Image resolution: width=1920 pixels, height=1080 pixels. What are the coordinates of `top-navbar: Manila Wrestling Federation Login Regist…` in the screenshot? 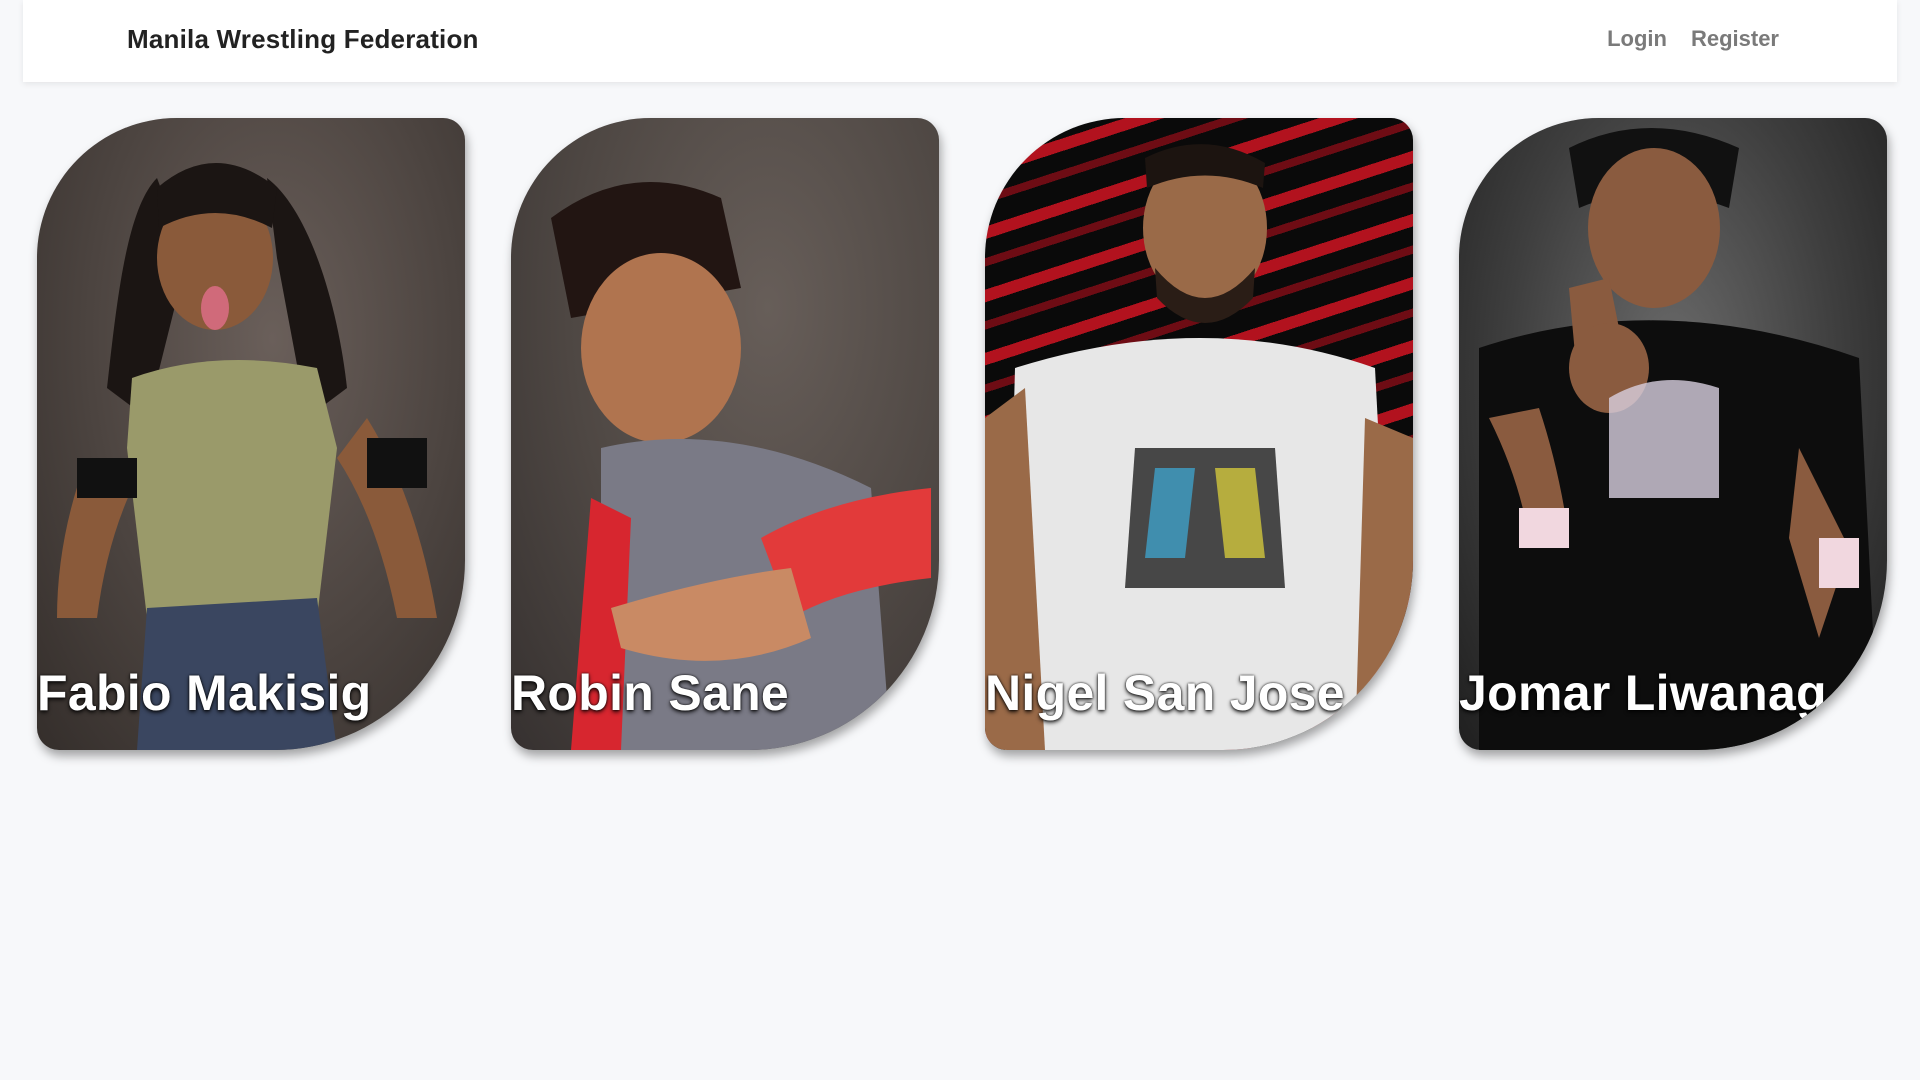 It's located at (960, 41).